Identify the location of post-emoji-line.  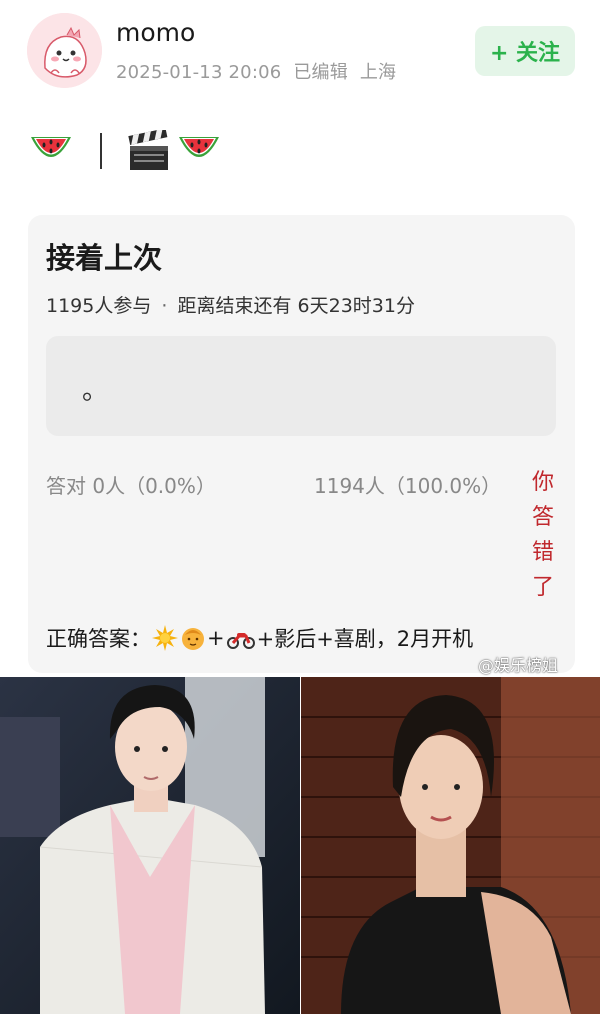
(125, 151).